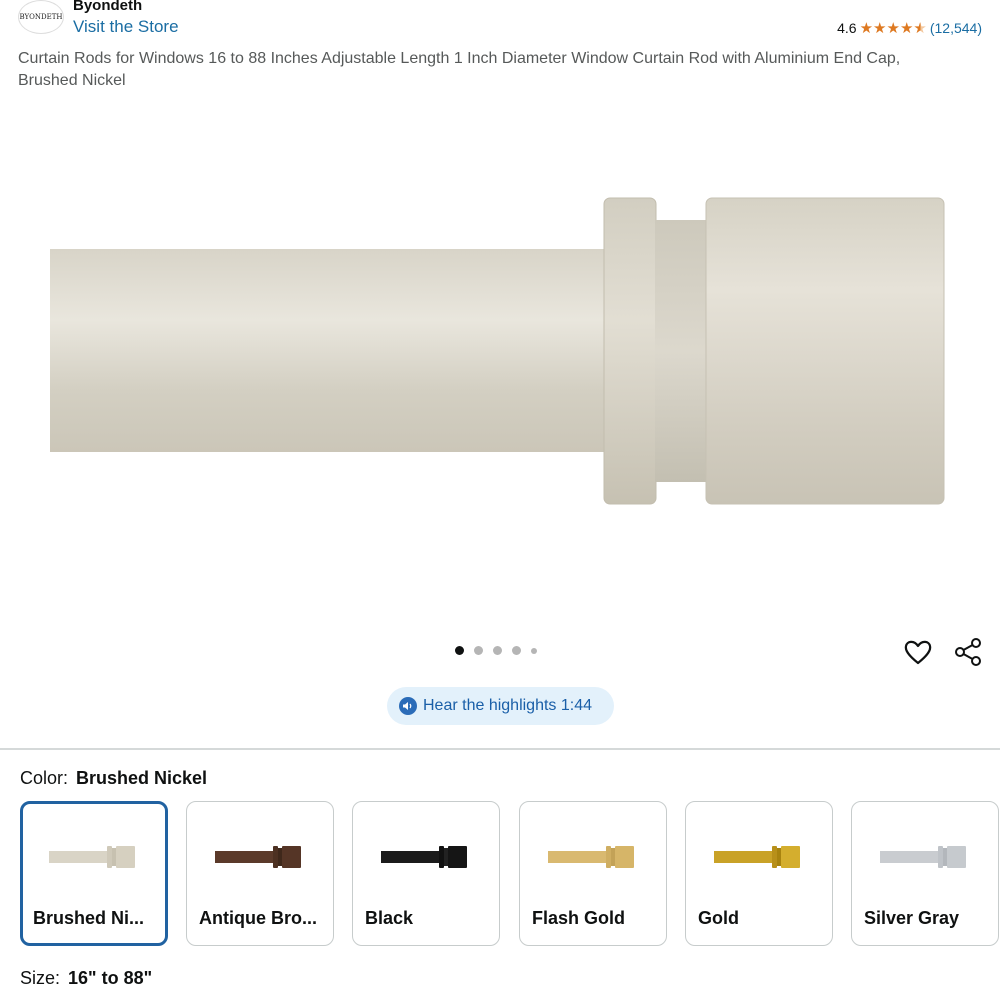  I want to click on rod-tube, so click(330, 350).